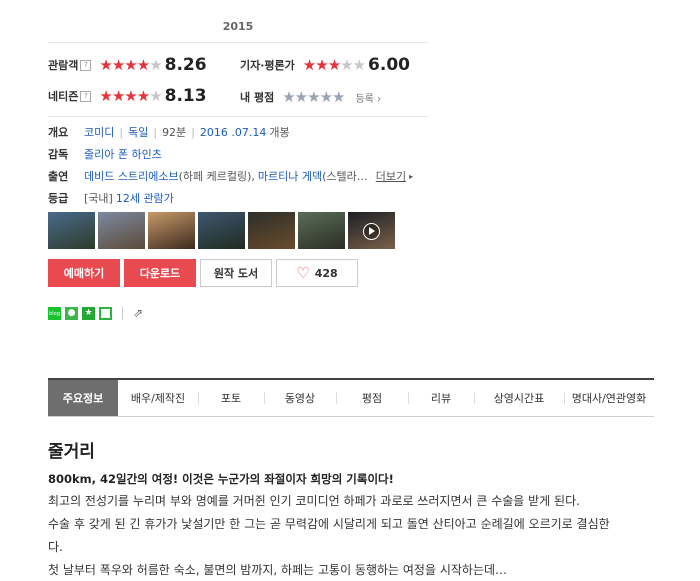 This screenshot has width=700, height=581. Describe the element at coordinates (98, 198) in the screenshot. I see `grade-region: [국내]` at that location.